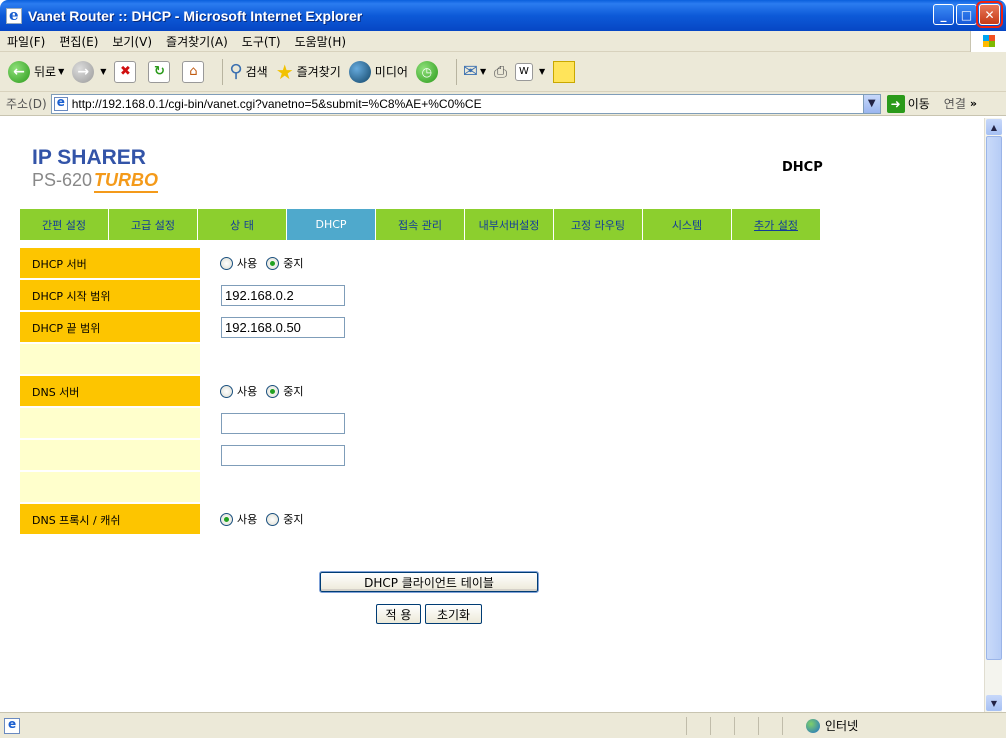  Describe the element at coordinates (994, 398) in the screenshot. I see `scroll-thumb` at that location.